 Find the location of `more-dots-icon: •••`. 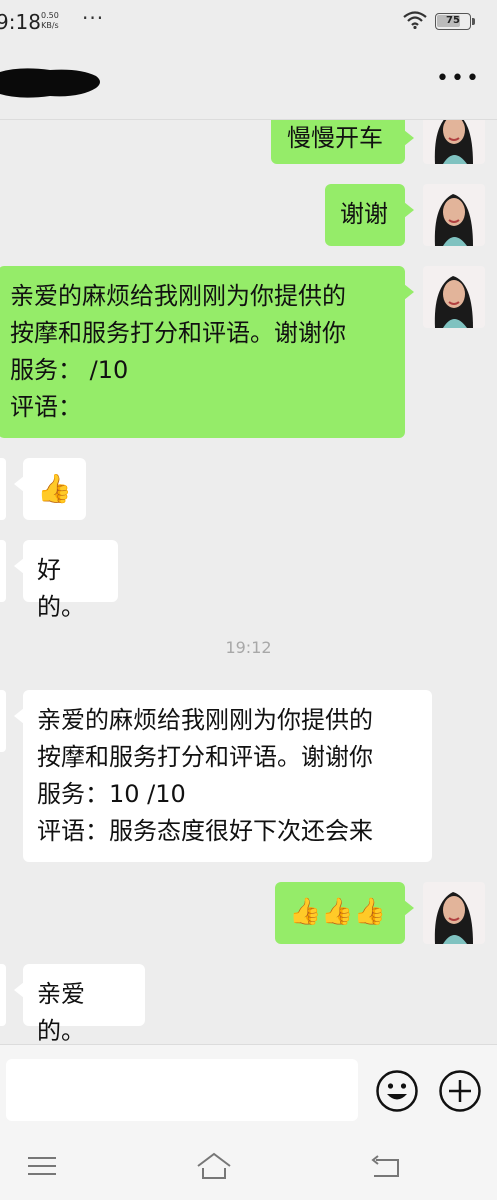

more-dots-icon: ••• is located at coordinates (458, 78).